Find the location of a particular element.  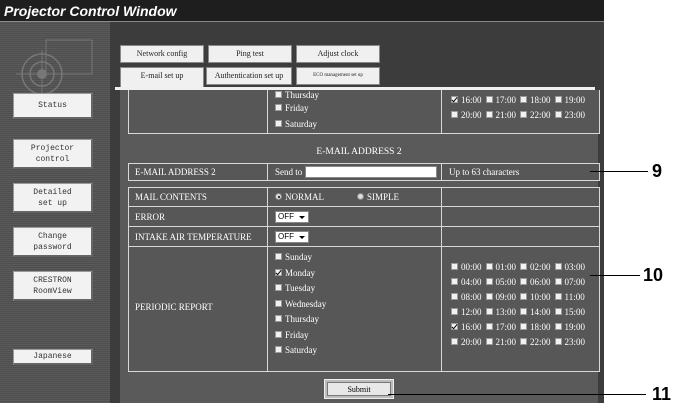

time-checkbox-0600: 06:00 is located at coordinates (535, 282).